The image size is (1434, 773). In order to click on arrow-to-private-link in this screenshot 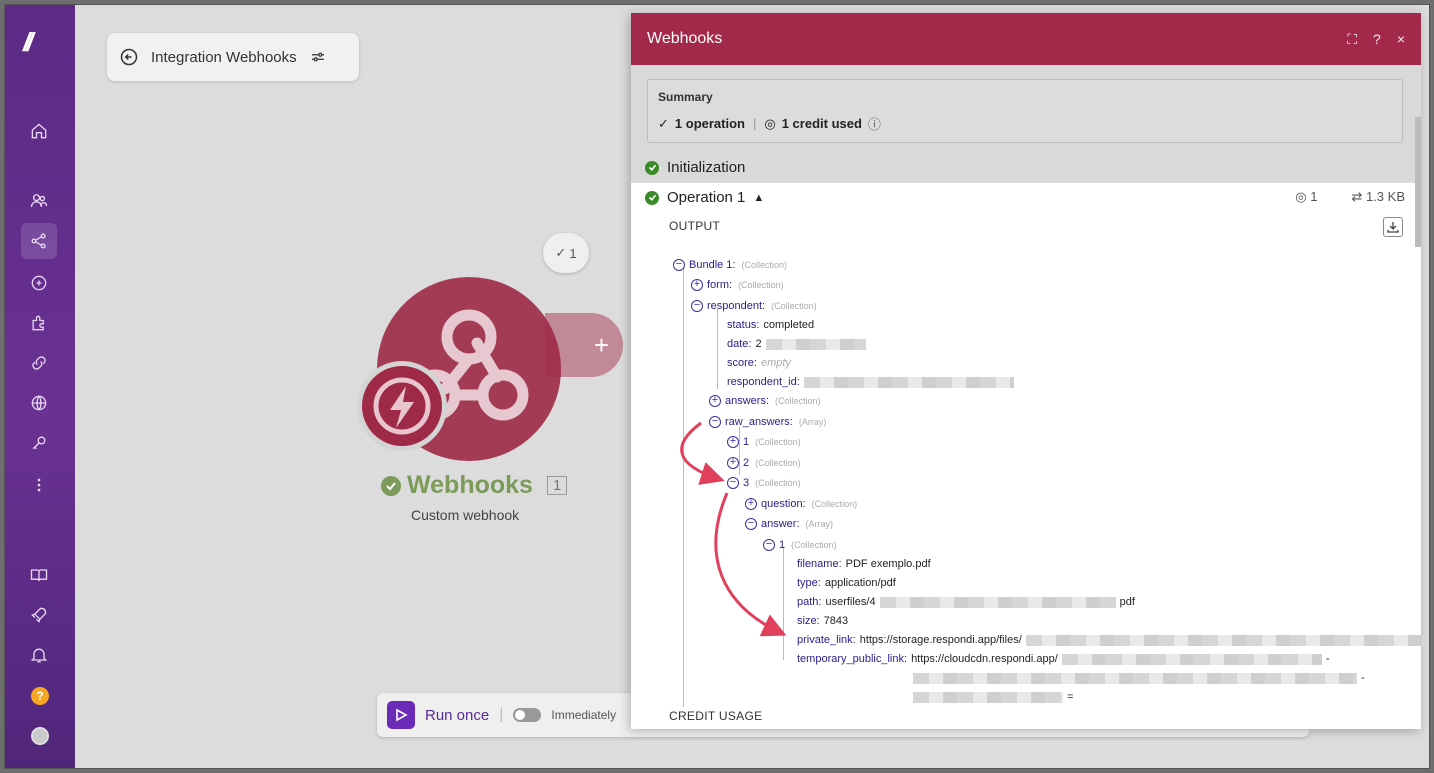, I will do `click(750, 564)`.